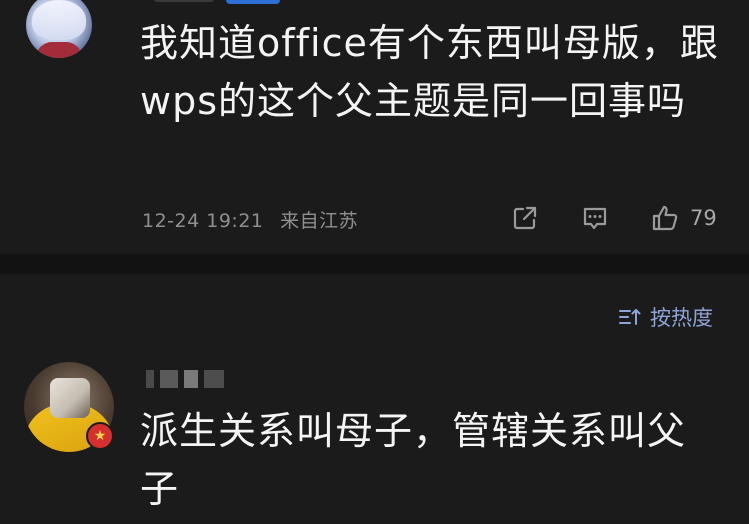 This screenshot has width=749, height=524. I want to click on thumbs-up-icon, so click(665, 218).